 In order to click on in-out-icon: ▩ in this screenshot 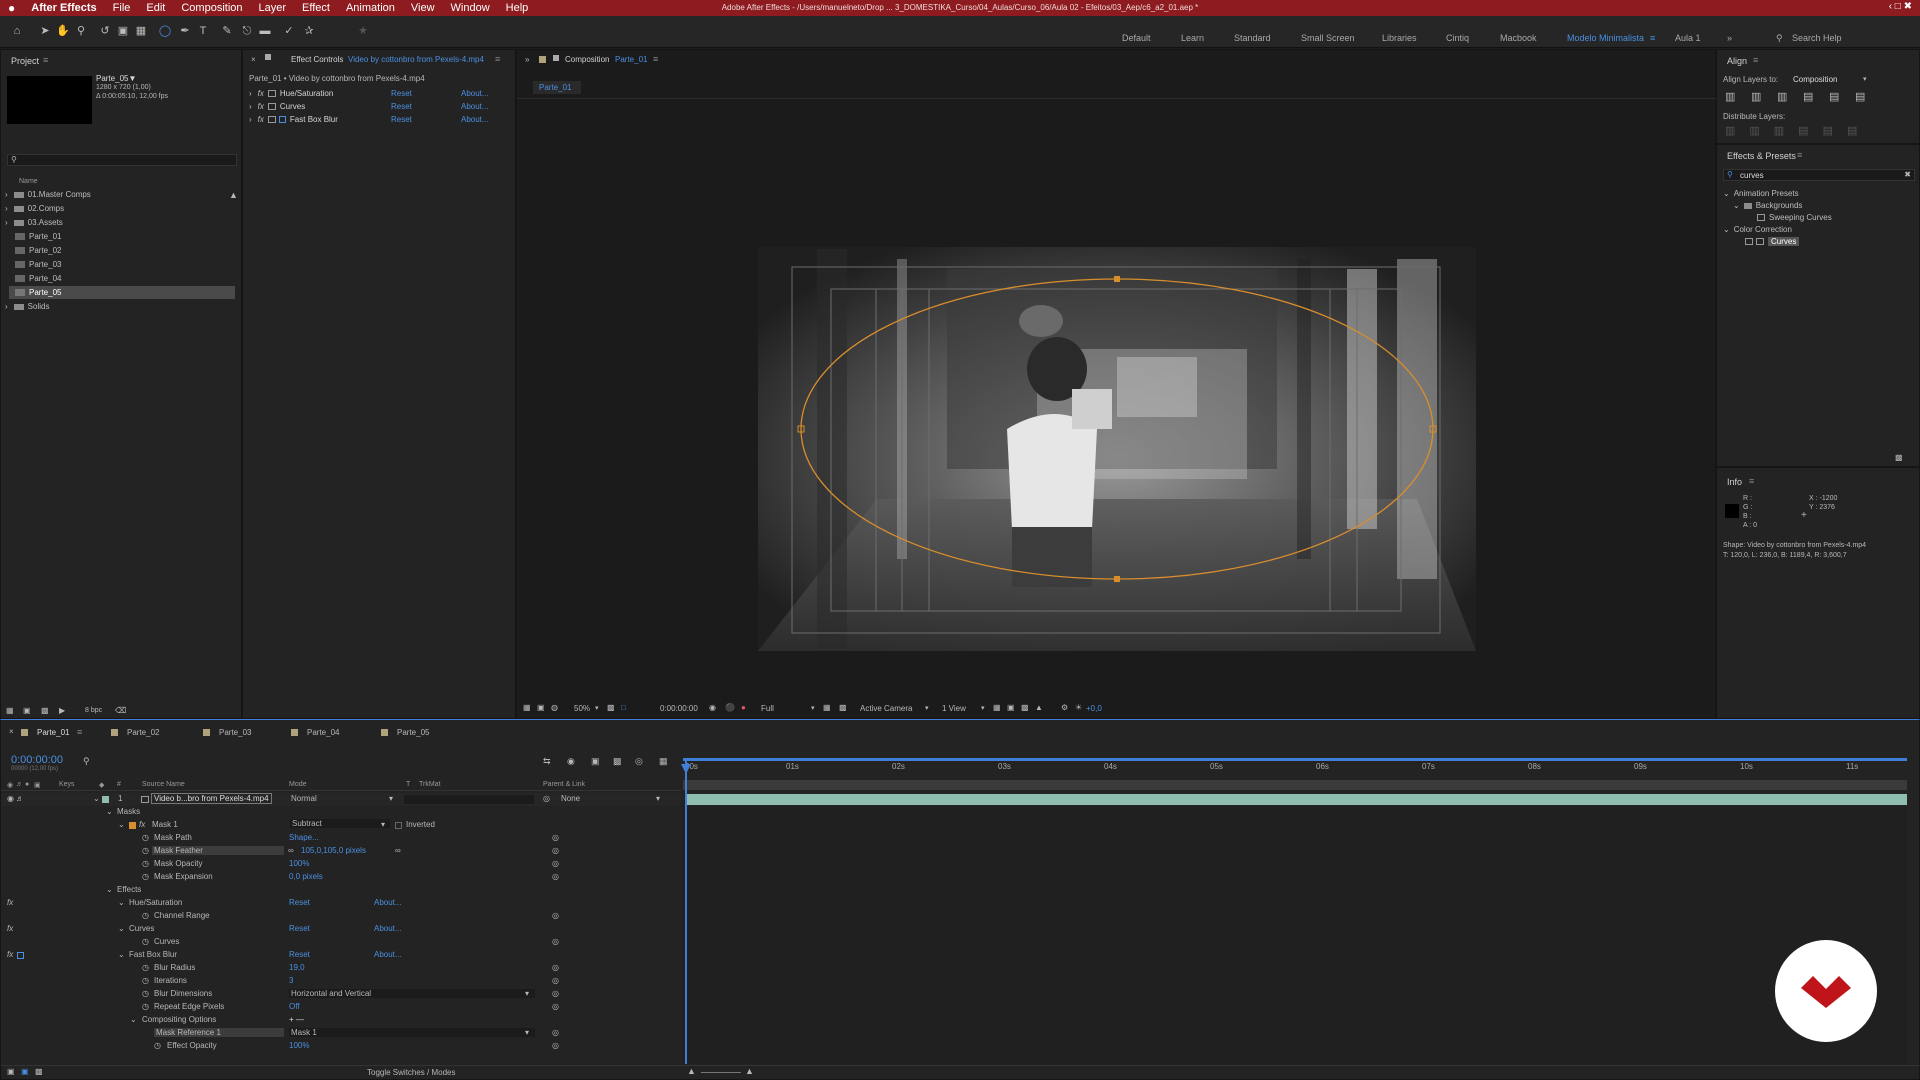, I will do `click(39, 1071)`.